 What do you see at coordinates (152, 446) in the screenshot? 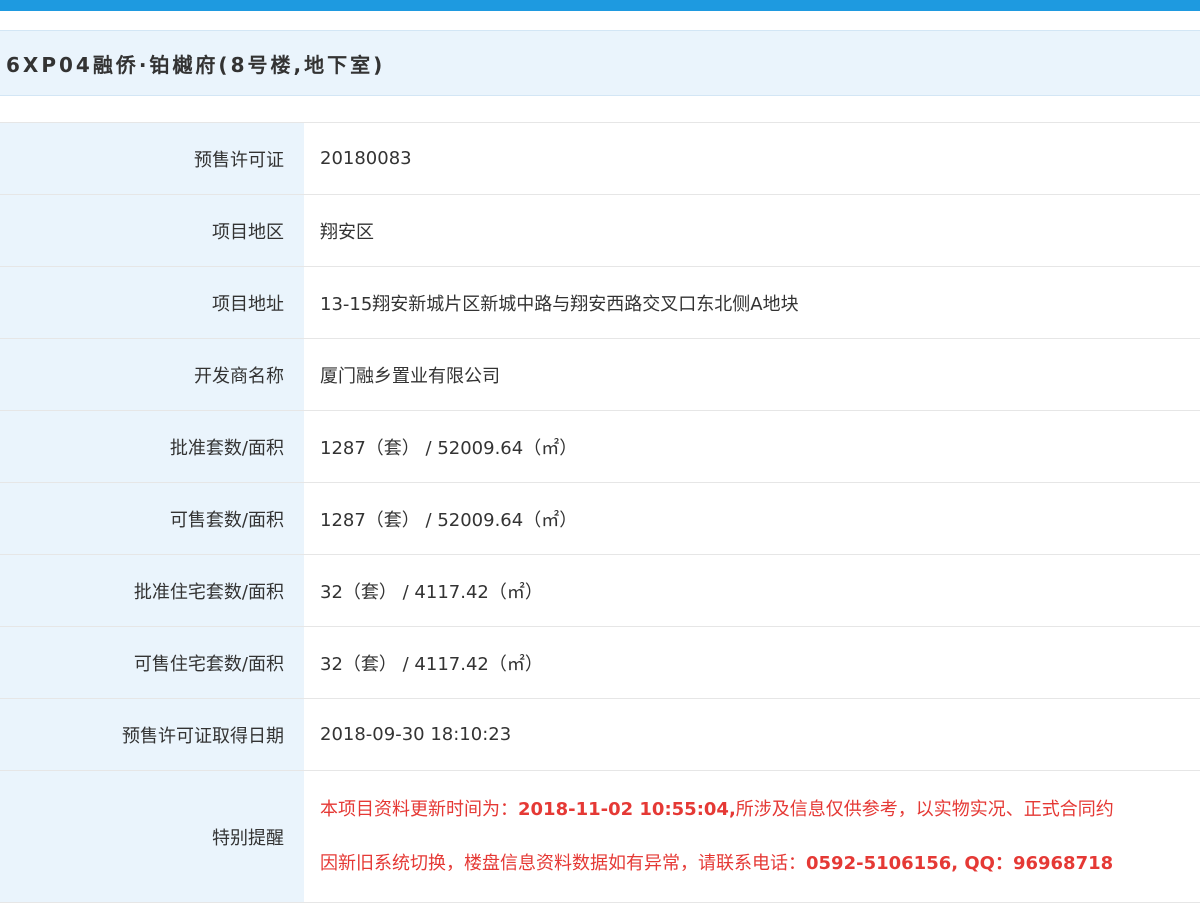
I see `row-label: 批准套数/面积` at bounding box center [152, 446].